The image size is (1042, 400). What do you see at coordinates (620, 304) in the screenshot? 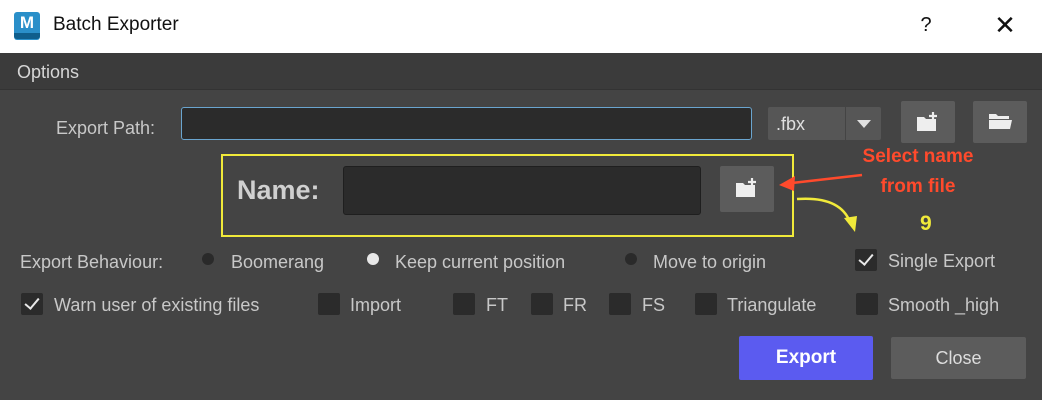
I see `checkbox-fs` at bounding box center [620, 304].